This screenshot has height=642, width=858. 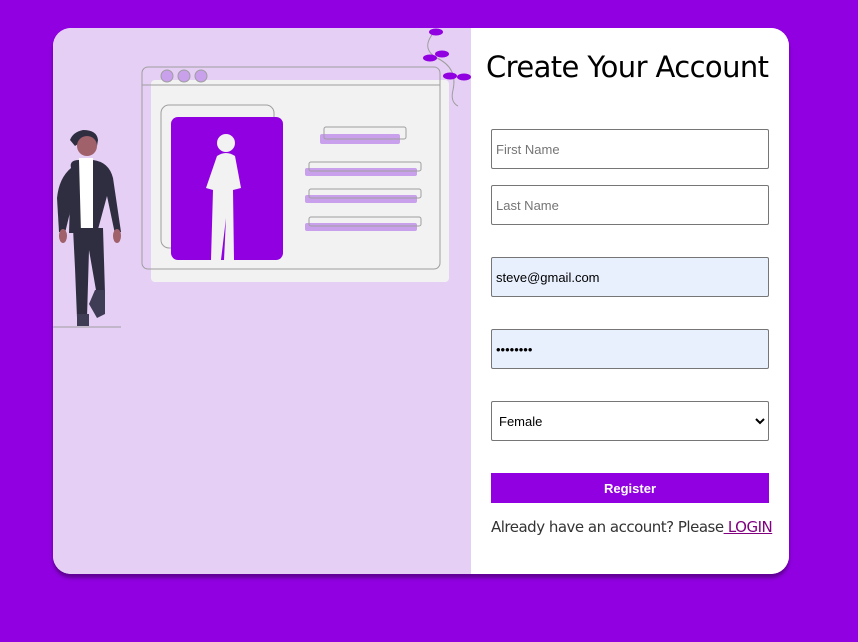 I want to click on register-button: Register, so click(x=630, y=488).